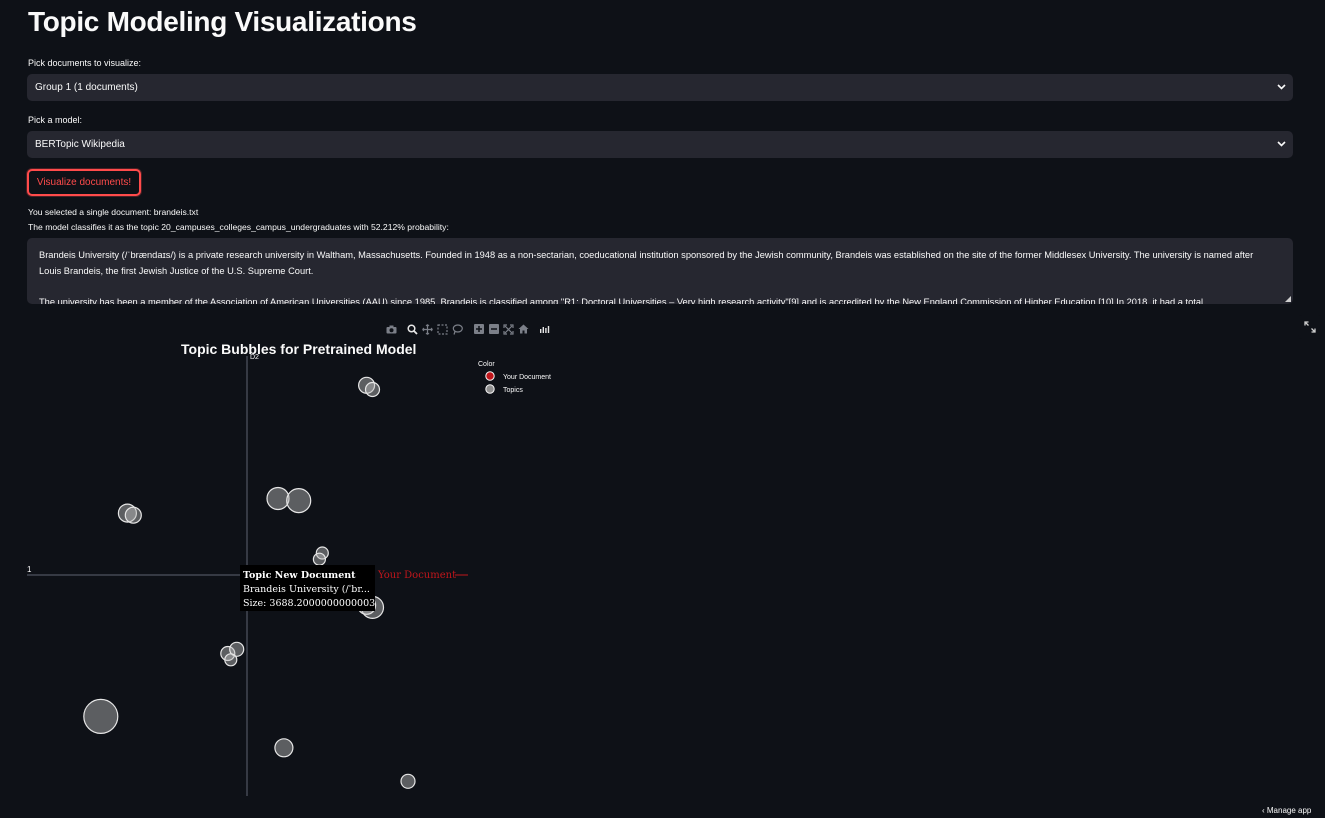 The height and width of the screenshot is (818, 1325). What do you see at coordinates (299, 575) in the screenshot?
I see `tooltip-title: Topic New Document` at bounding box center [299, 575].